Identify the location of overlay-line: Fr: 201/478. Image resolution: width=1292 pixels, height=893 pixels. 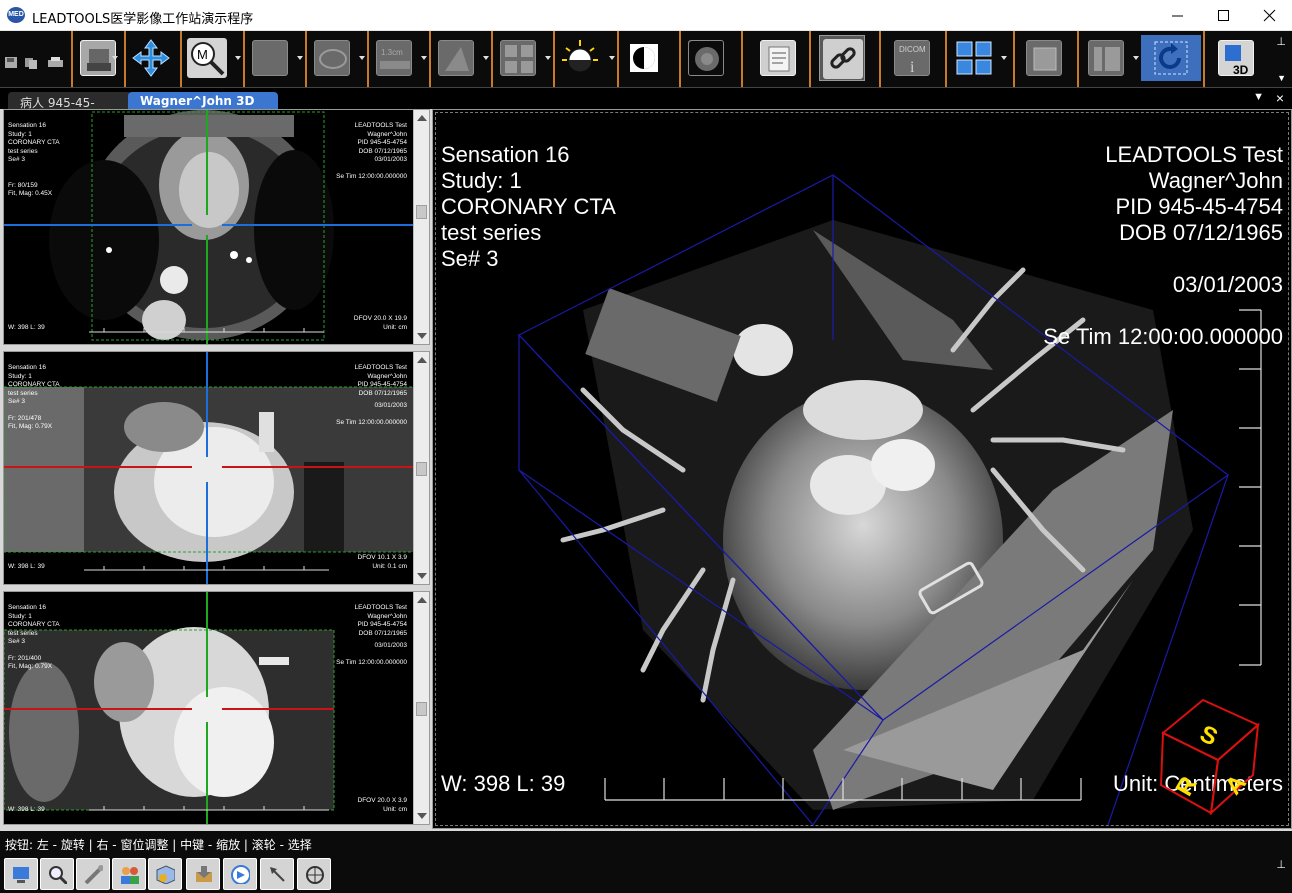
(25, 418).